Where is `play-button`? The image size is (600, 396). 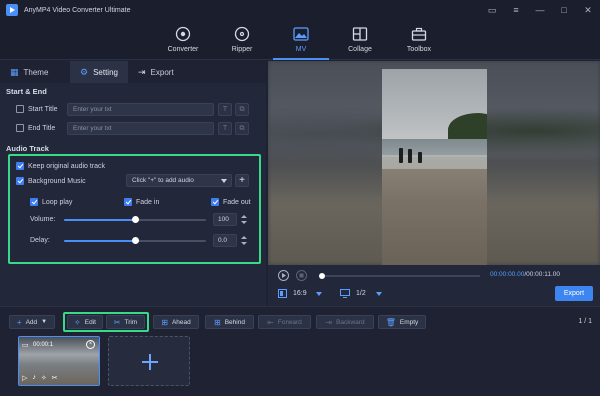
play-button is located at coordinates (283, 275).